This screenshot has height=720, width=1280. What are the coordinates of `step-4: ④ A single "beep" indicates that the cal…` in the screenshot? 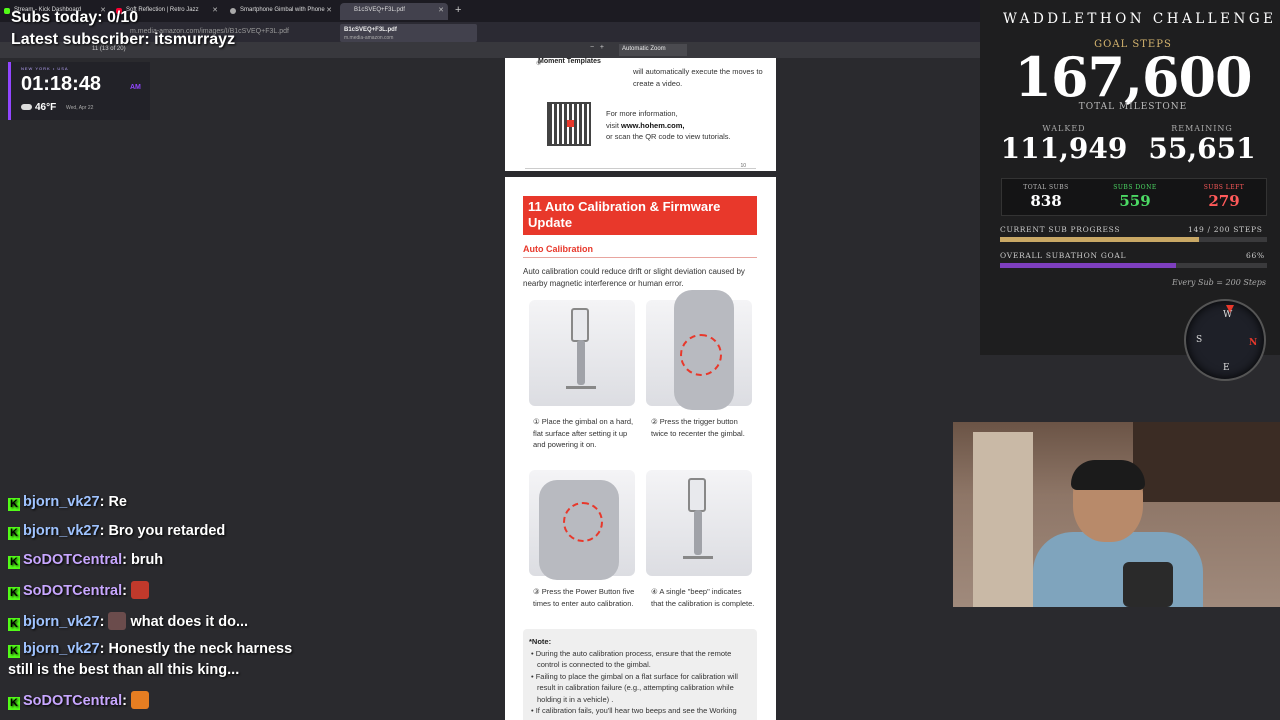 It's located at (703, 597).